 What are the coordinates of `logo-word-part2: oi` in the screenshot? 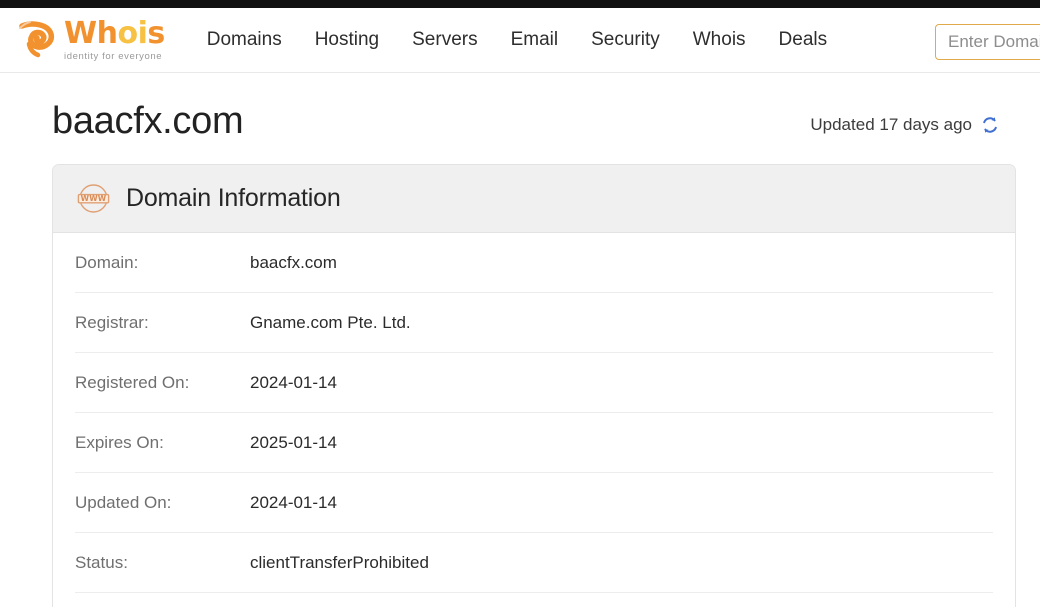 It's located at (132, 33).